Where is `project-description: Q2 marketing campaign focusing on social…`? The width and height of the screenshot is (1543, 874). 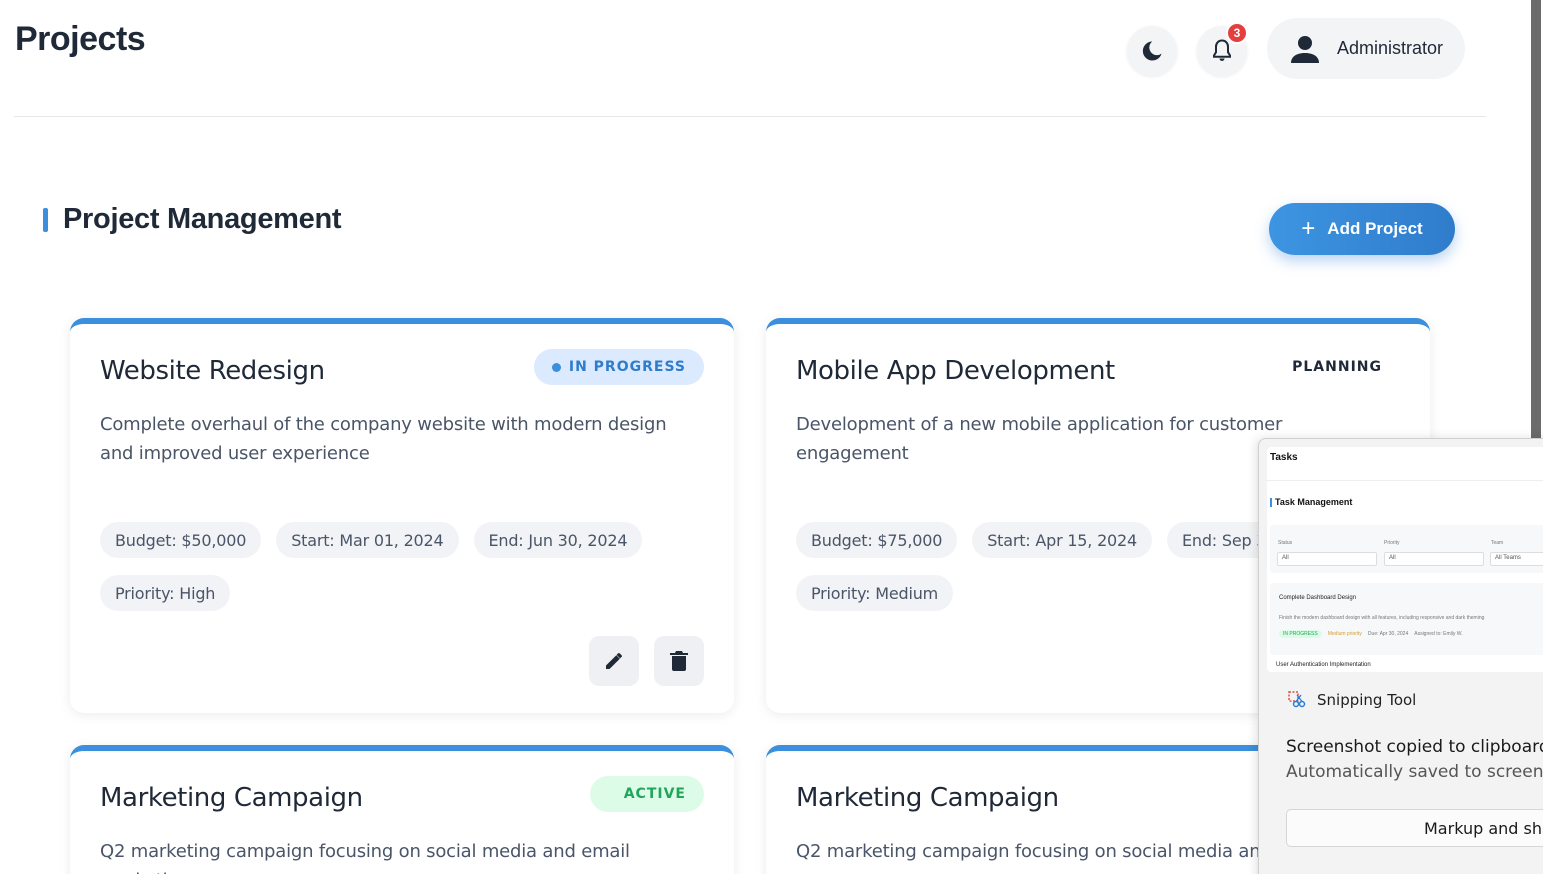 project-description: Q2 marketing campaign focusing on social… is located at coordinates (365, 857).